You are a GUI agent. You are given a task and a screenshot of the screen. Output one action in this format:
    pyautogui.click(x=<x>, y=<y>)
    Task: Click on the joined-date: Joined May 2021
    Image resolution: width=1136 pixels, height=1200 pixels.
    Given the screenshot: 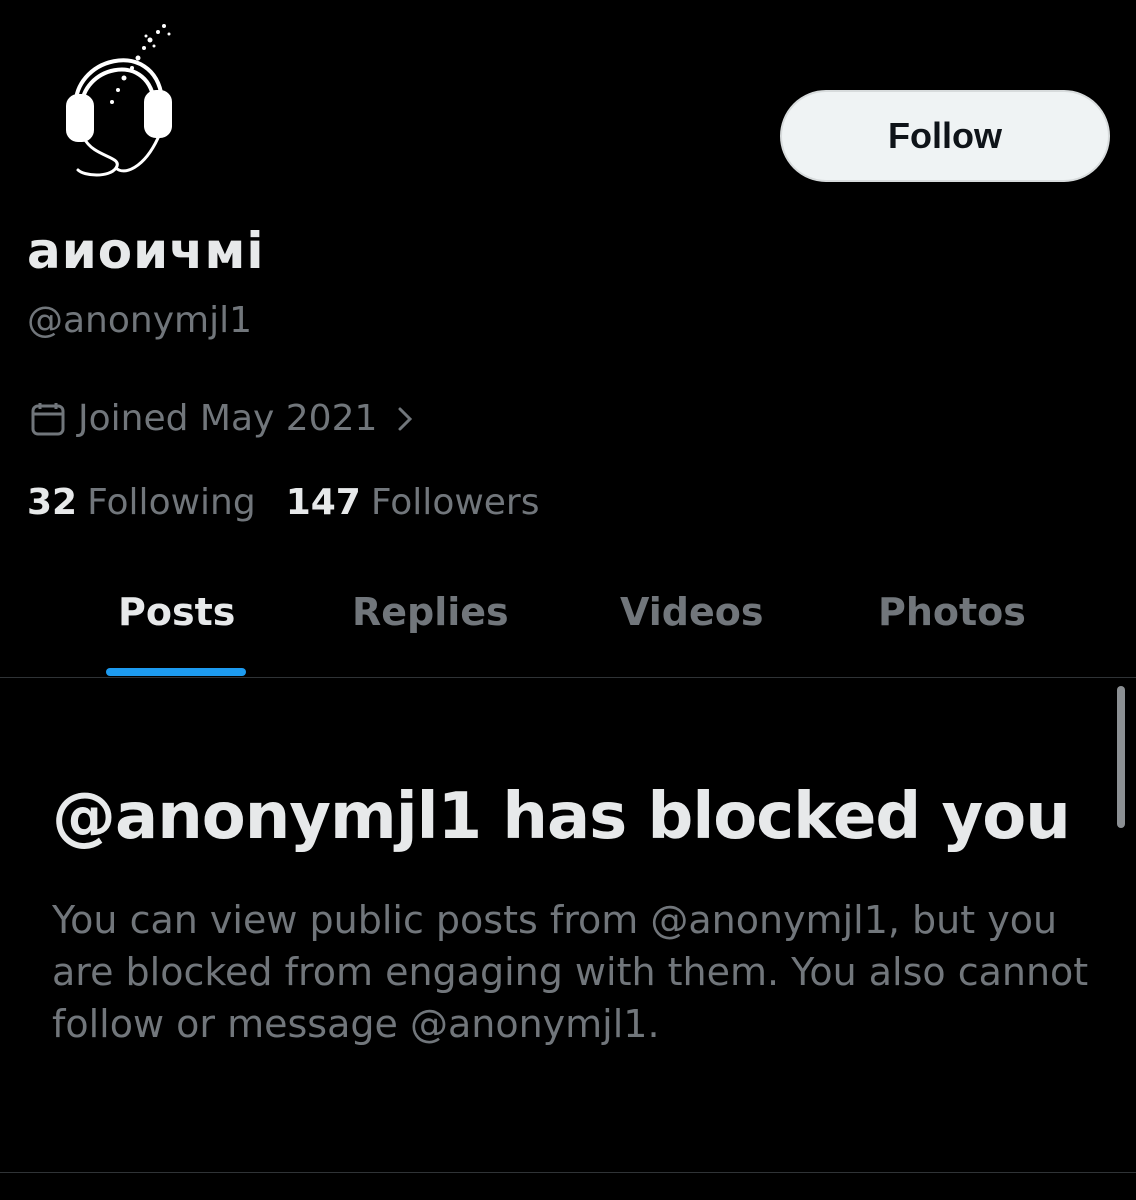 What is the action you would take?
    pyautogui.click(x=228, y=418)
    